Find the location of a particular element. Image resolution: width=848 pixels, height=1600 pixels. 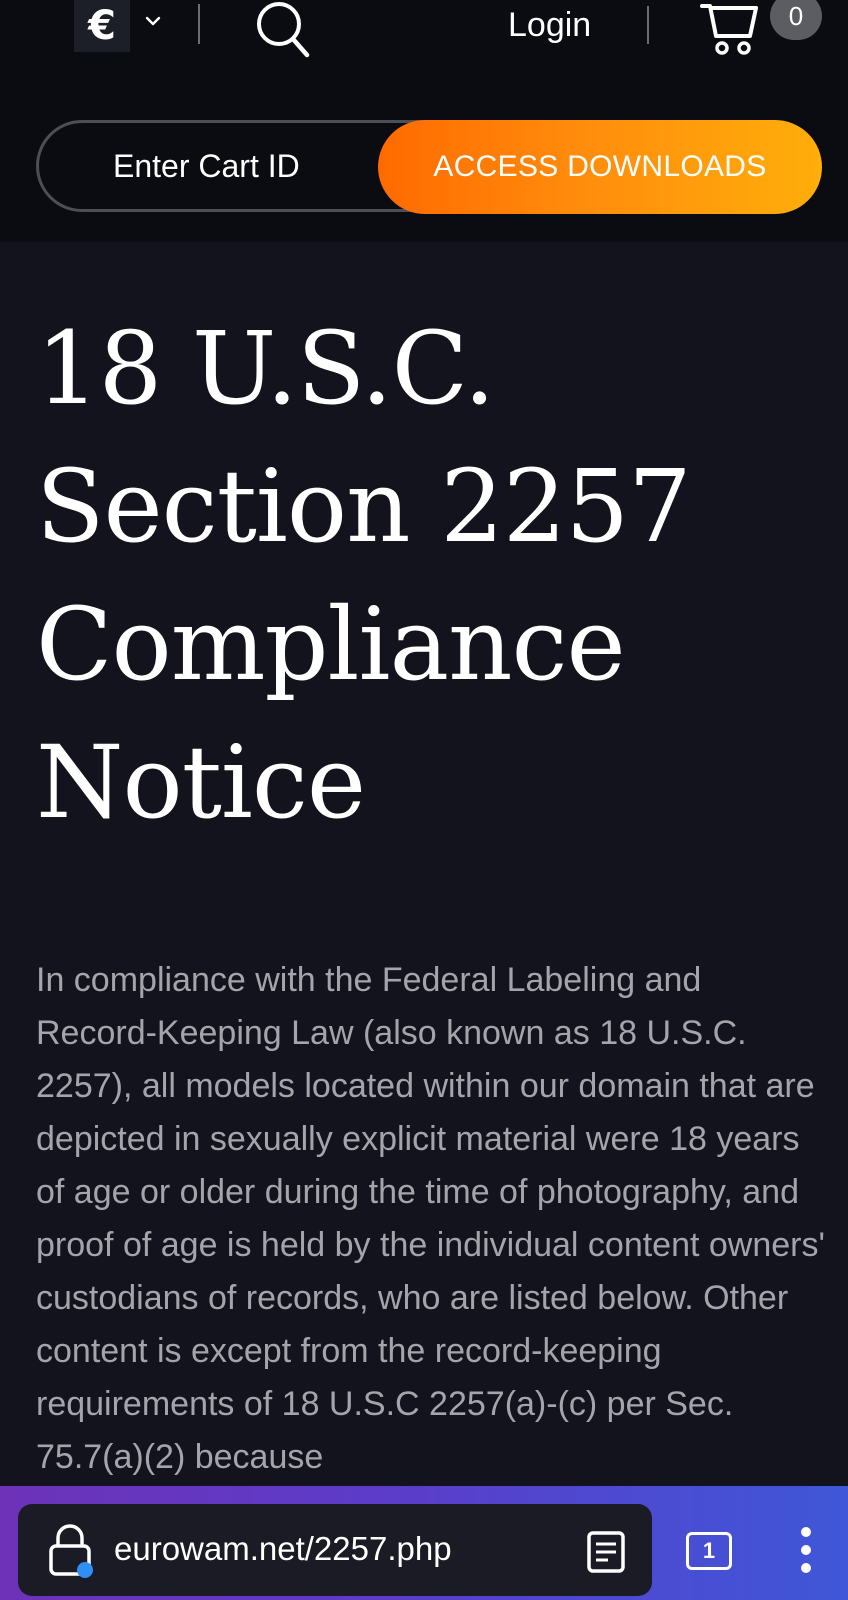

tab-switcher-button: 1 is located at coordinates (709, 1551).